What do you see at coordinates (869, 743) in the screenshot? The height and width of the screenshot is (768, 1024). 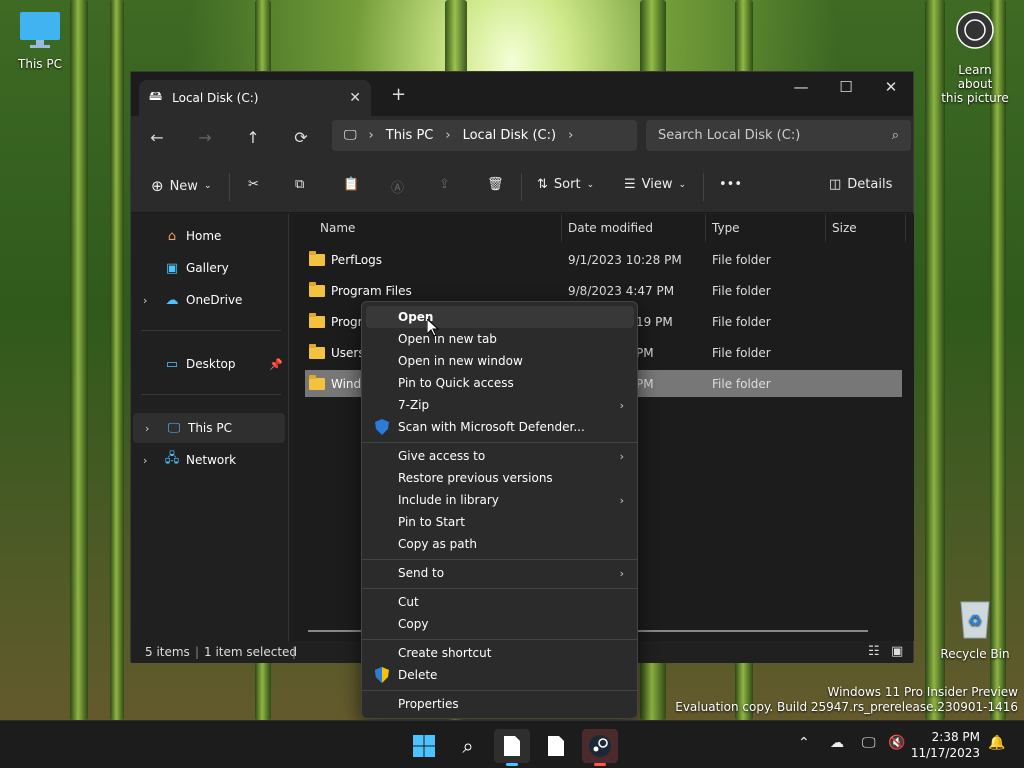 I see `network-icon: 🖵` at bounding box center [869, 743].